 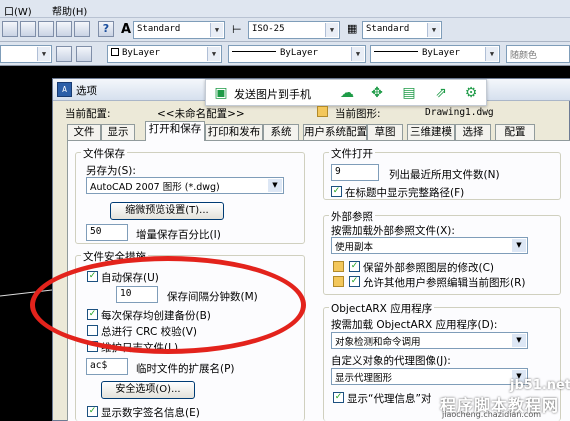 What do you see at coordinates (104, 153) in the screenshot?
I see `file-save-title: 文件保存` at bounding box center [104, 153].